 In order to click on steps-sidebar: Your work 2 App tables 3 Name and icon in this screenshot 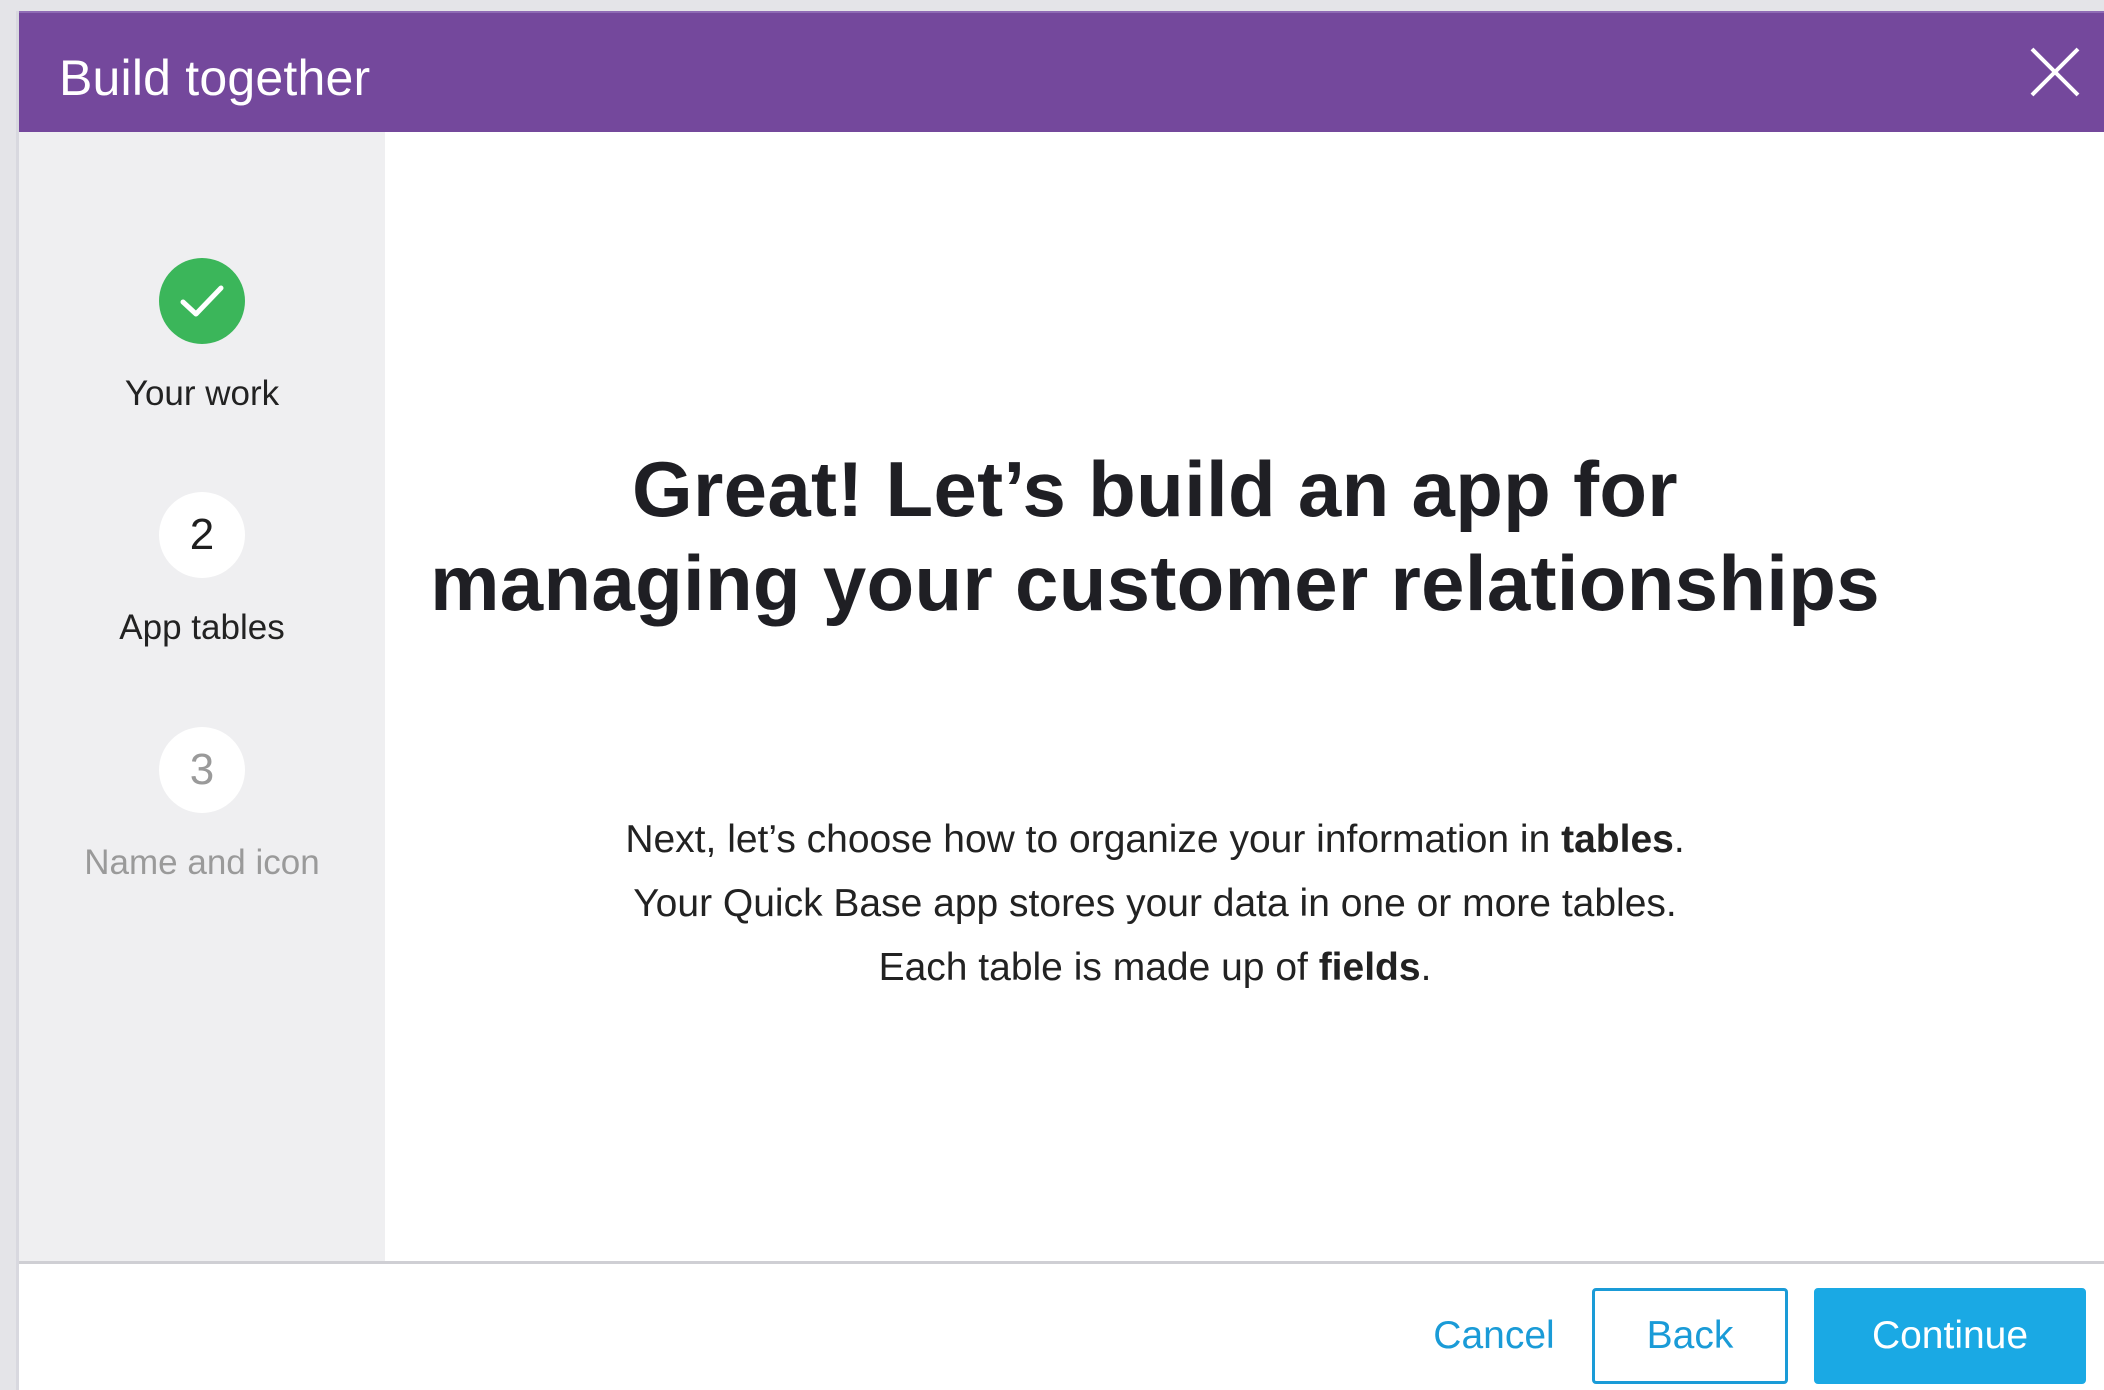, I will do `click(202, 696)`.